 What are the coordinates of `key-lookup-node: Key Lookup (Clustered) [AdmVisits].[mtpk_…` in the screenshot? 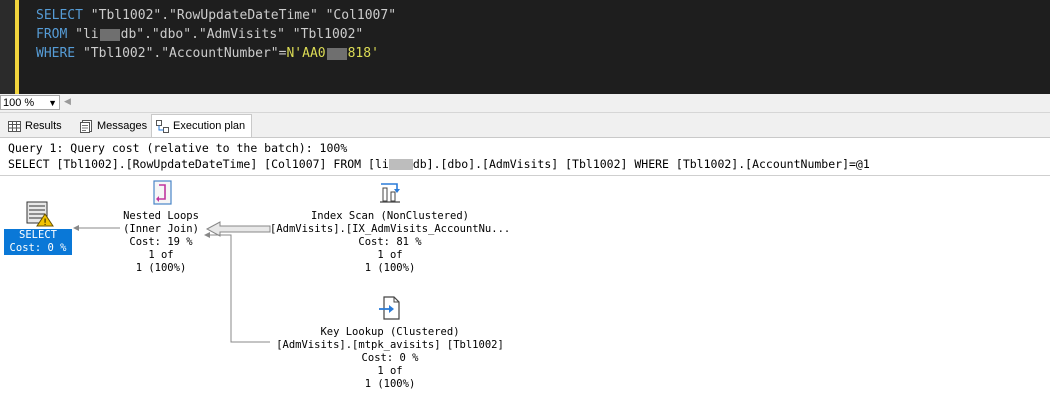 It's located at (390, 358).